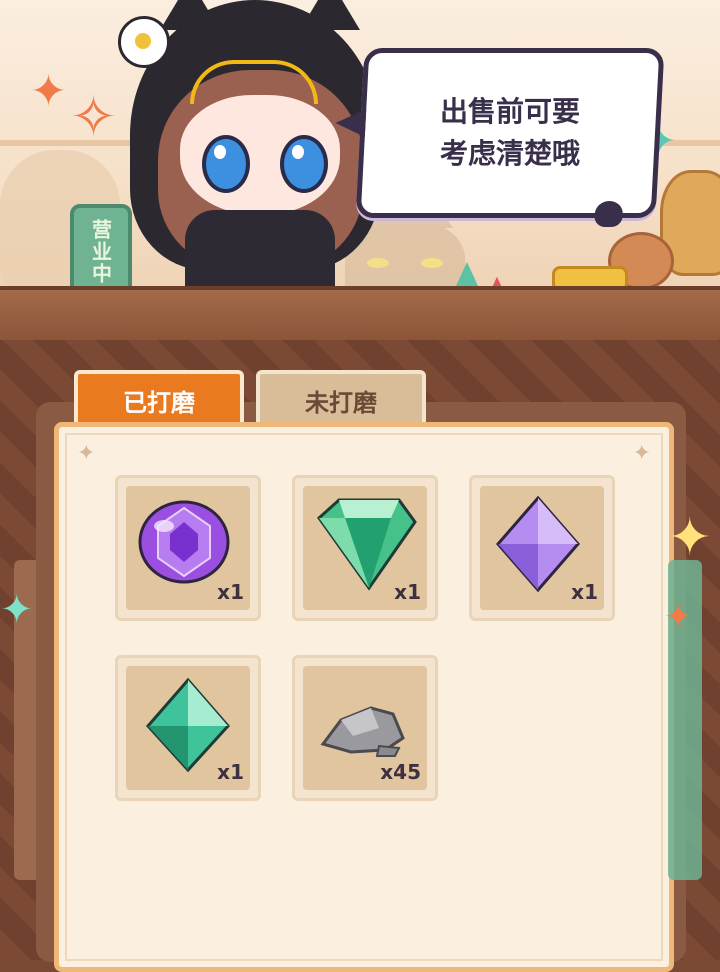 Image resolution: width=720 pixels, height=972 pixels. What do you see at coordinates (365, 728) in the screenshot?
I see `inventory-slot: x45` at bounding box center [365, 728].